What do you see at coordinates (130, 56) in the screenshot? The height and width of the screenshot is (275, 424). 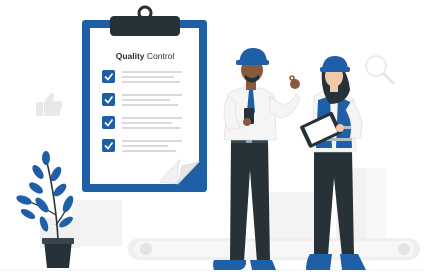 I see `title-bold: Quality` at bounding box center [130, 56].